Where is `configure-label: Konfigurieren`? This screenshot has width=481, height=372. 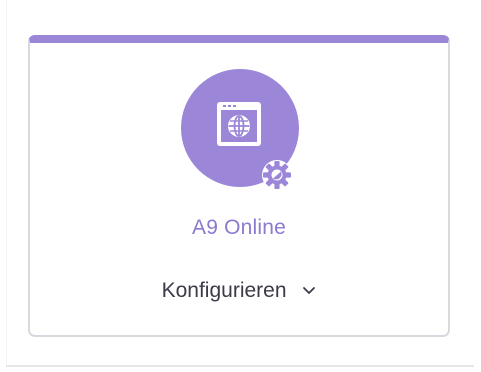 configure-label: Konfigurieren is located at coordinates (224, 291).